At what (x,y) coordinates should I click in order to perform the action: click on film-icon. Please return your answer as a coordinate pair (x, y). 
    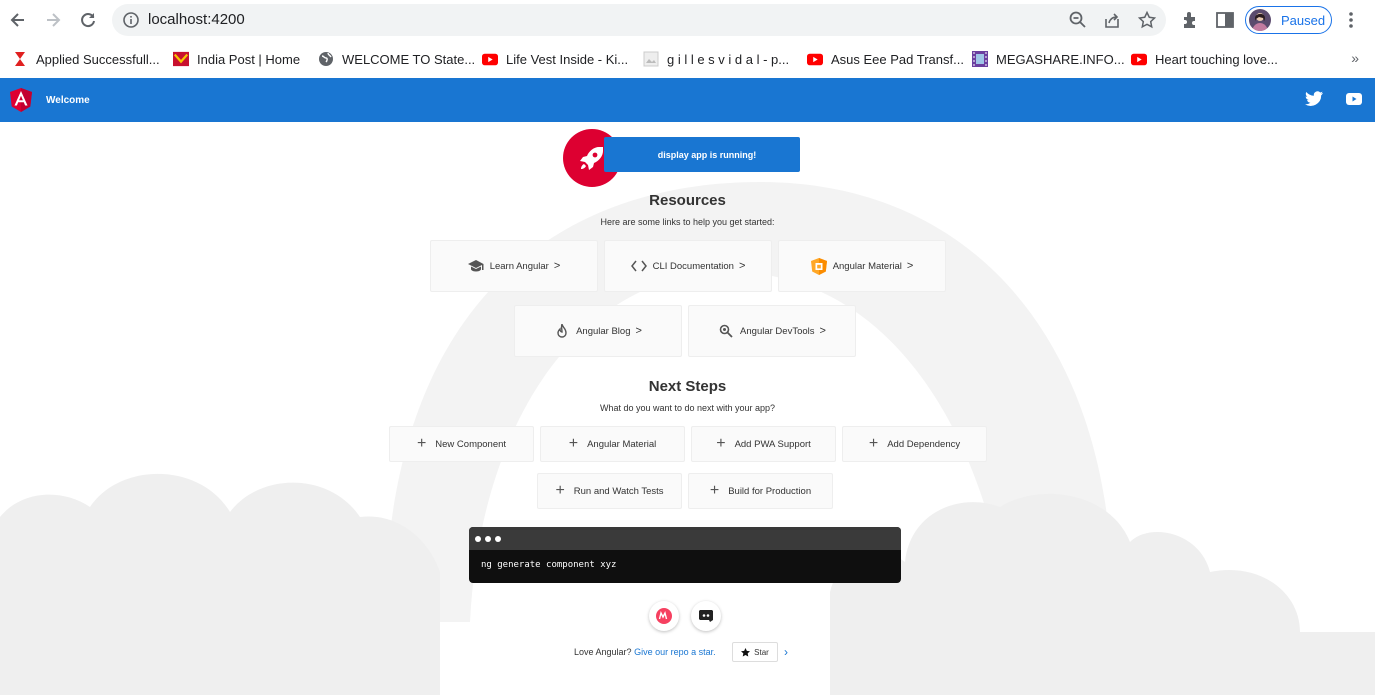
    Looking at the image, I should click on (980, 59).